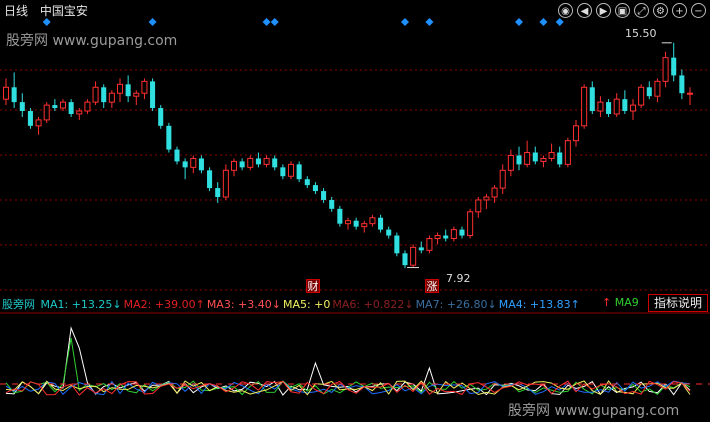 The image size is (710, 422). Describe the element at coordinates (660, 10) in the screenshot. I see `gear-icon: ⚙` at that location.